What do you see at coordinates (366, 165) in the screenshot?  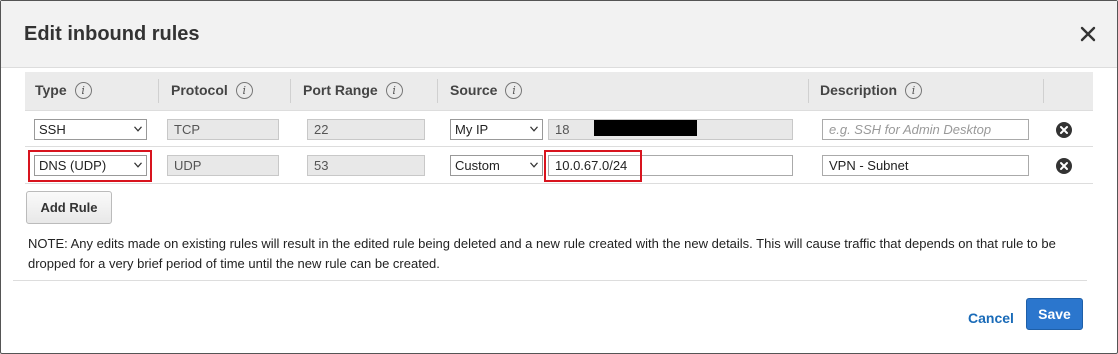 I see `port-range-field: 53` at bounding box center [366, 165].